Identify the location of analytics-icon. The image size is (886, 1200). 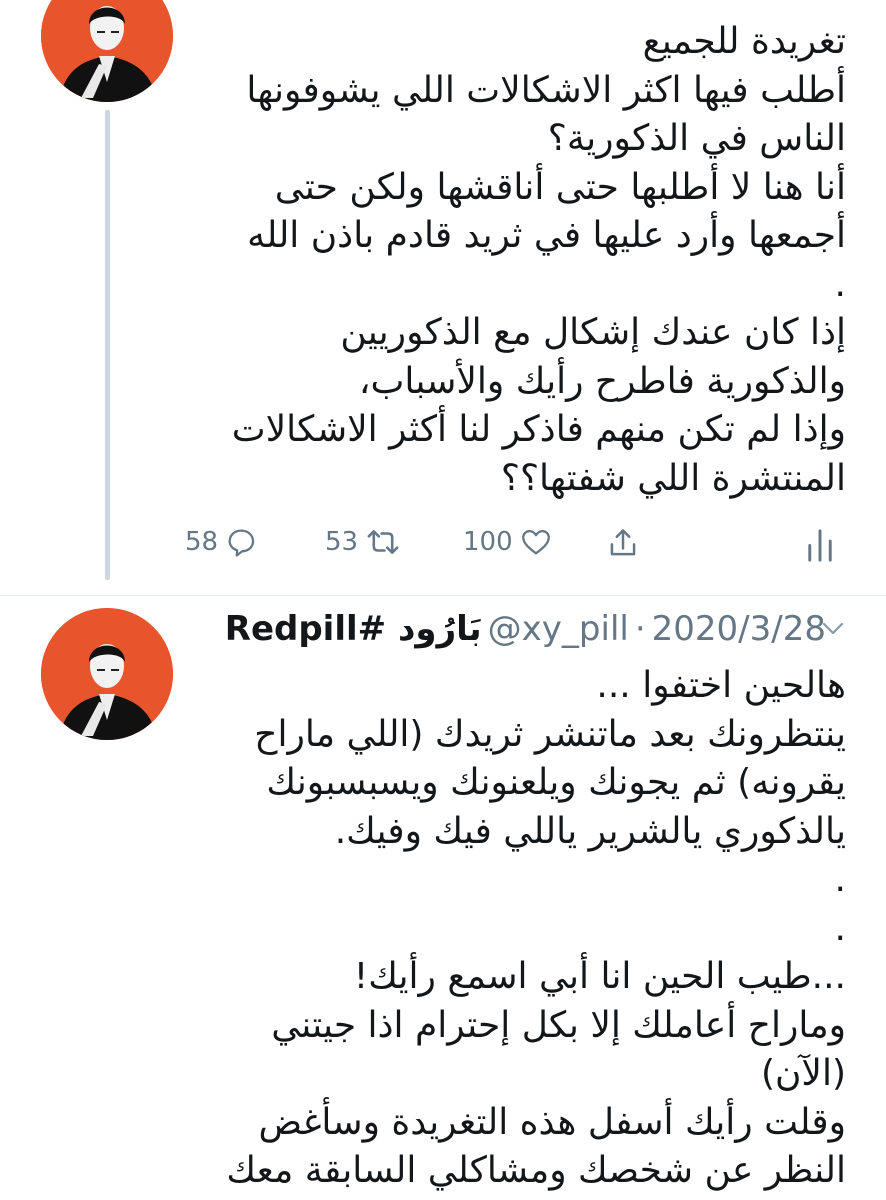
(820, 545).